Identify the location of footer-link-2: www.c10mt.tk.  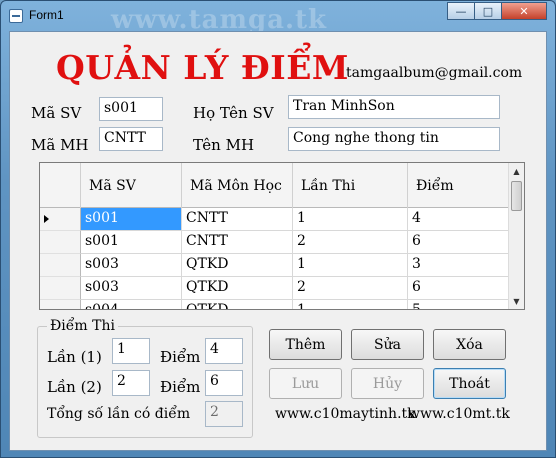
(459, 414).